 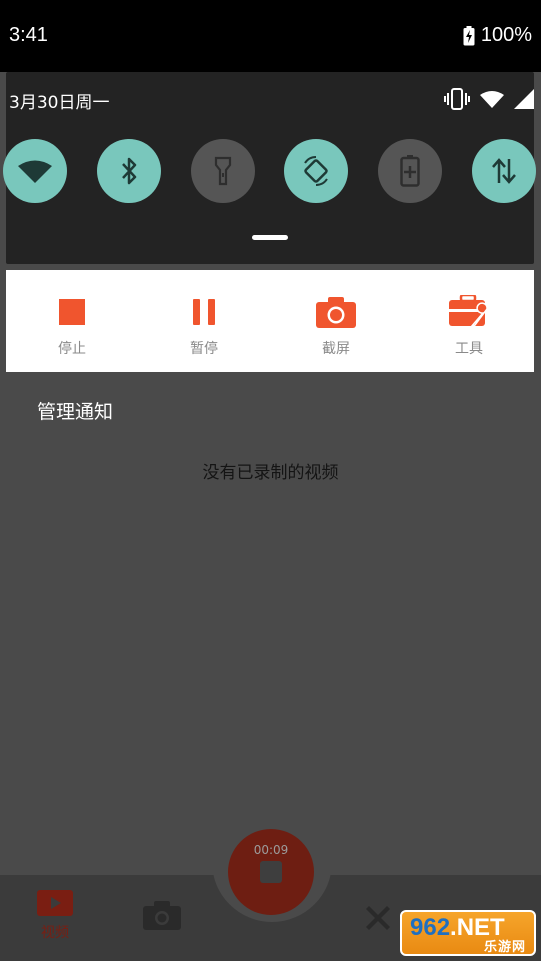 I want to click on notif-tools-button: 工具, so click(x=469, y=325).